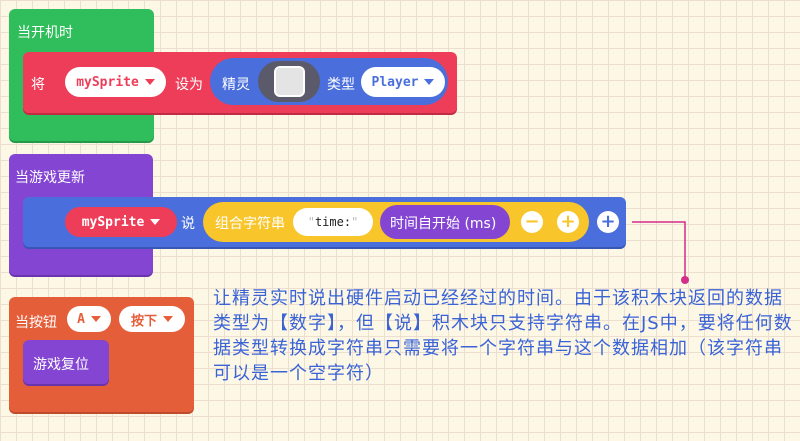 This screenshot has width=800, height=441. Describe the element at coordinates (143, 321) in the screenshot. I see `event-value: 按下` at that location.